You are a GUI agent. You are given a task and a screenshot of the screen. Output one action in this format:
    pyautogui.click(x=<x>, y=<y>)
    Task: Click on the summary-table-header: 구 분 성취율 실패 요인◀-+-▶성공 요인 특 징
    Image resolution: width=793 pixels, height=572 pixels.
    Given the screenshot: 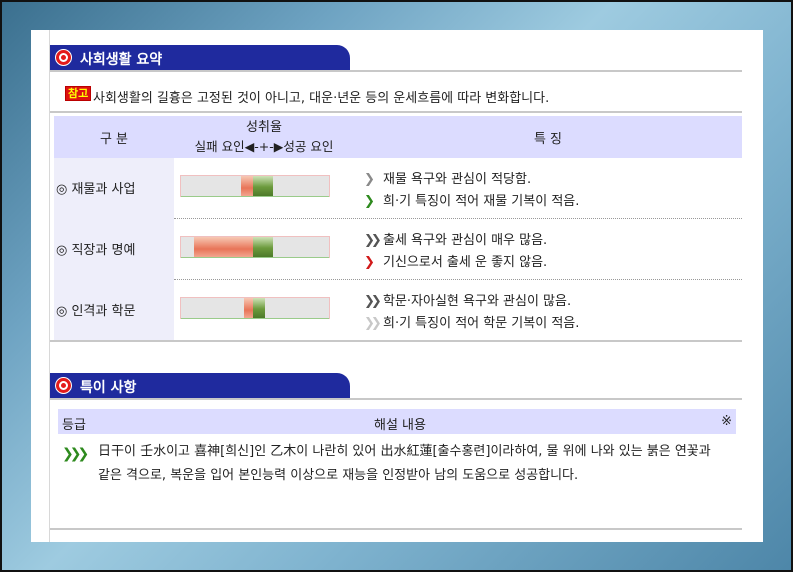 What is the action you would take?
    pyautogui.click(x=398, y=137)
    